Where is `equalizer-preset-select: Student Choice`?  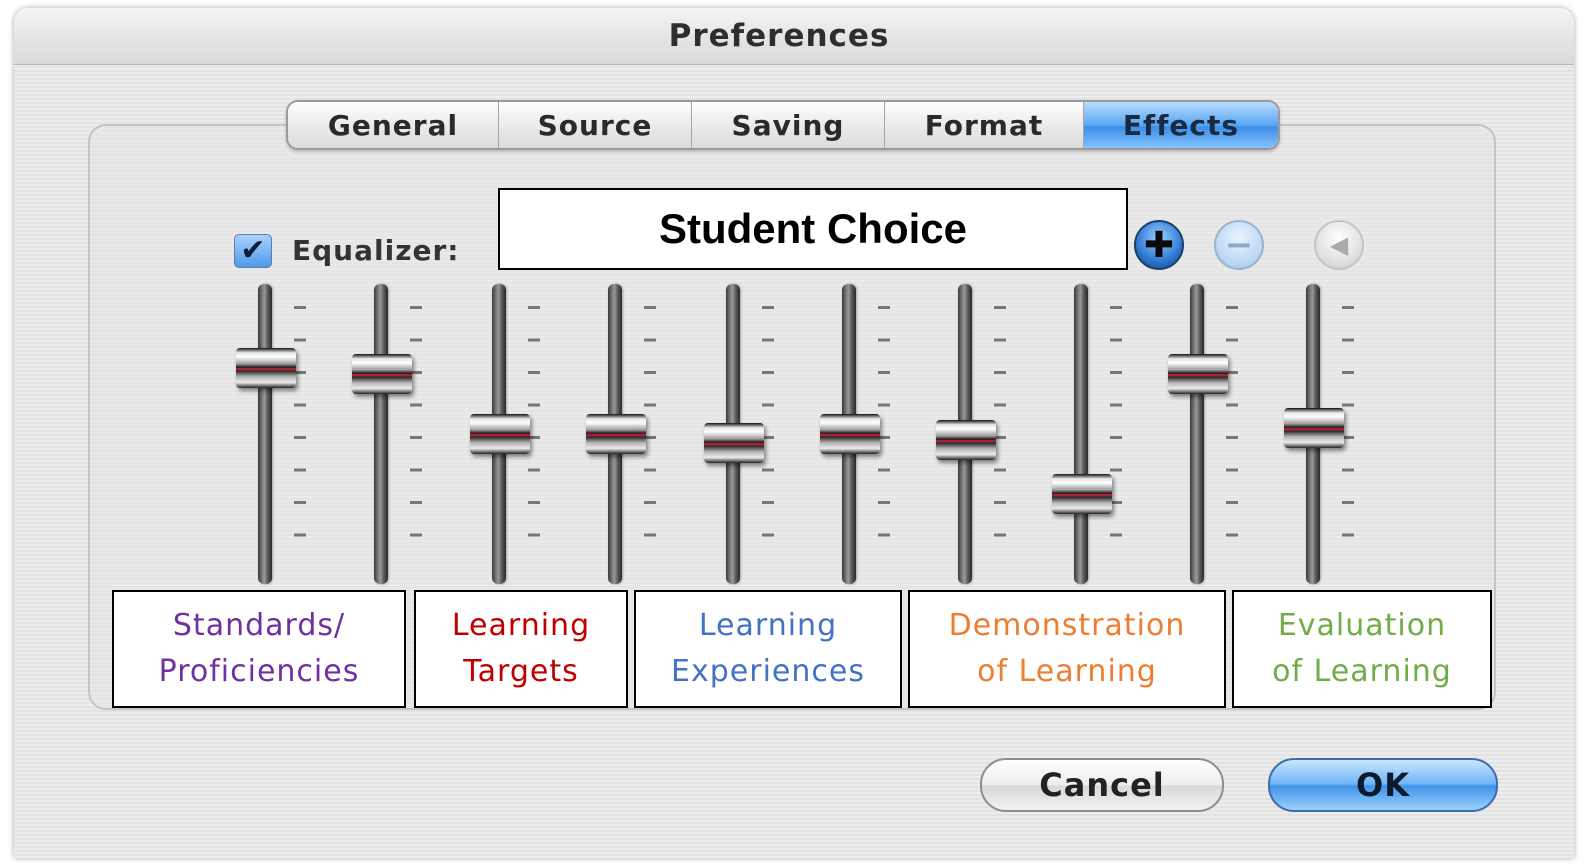 equalizer-preset-select: Student Choice is located at coordinates (813, 229).